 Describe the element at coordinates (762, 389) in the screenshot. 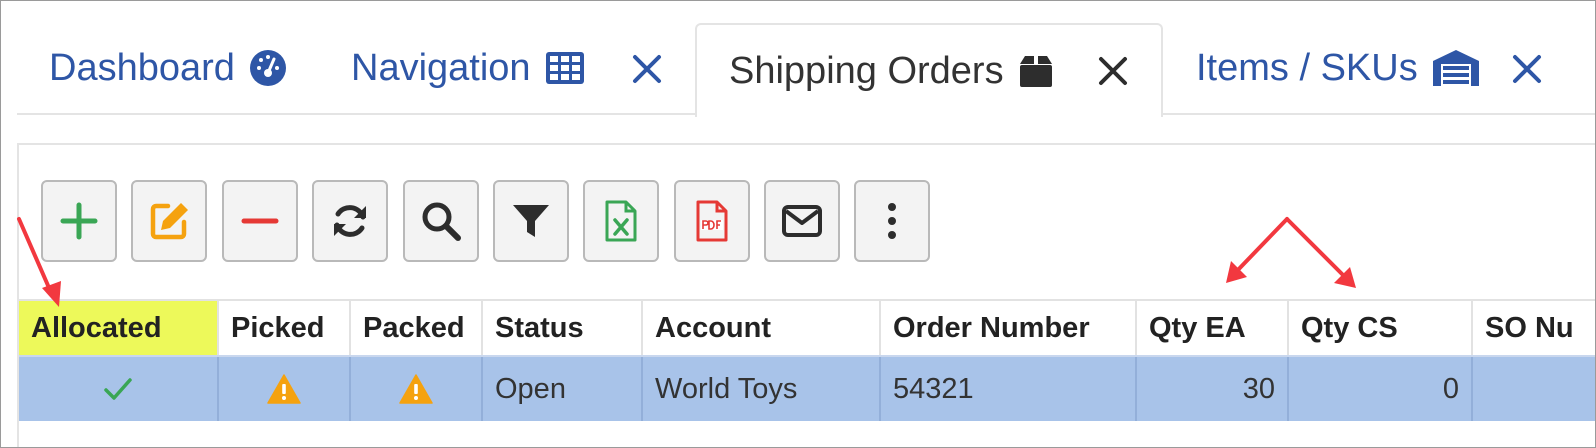

I see `cell-account: World Toys` at that location.